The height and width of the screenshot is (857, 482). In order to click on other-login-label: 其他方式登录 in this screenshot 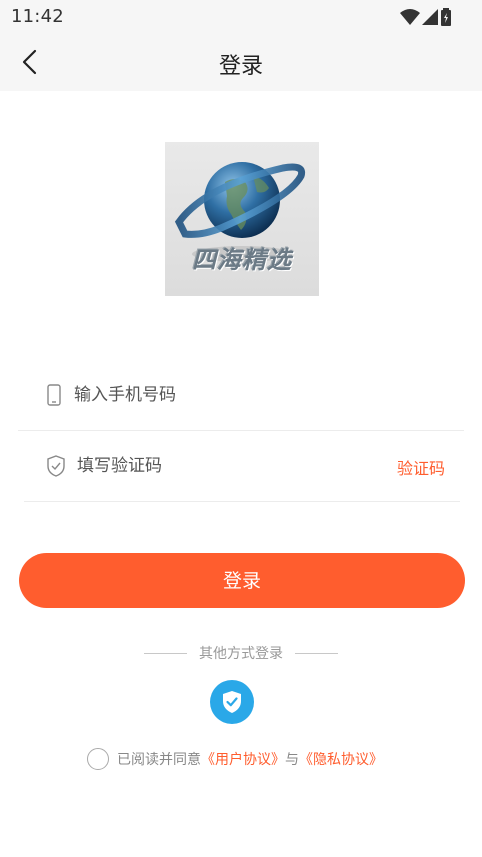, I will do `click(241, 654)`.